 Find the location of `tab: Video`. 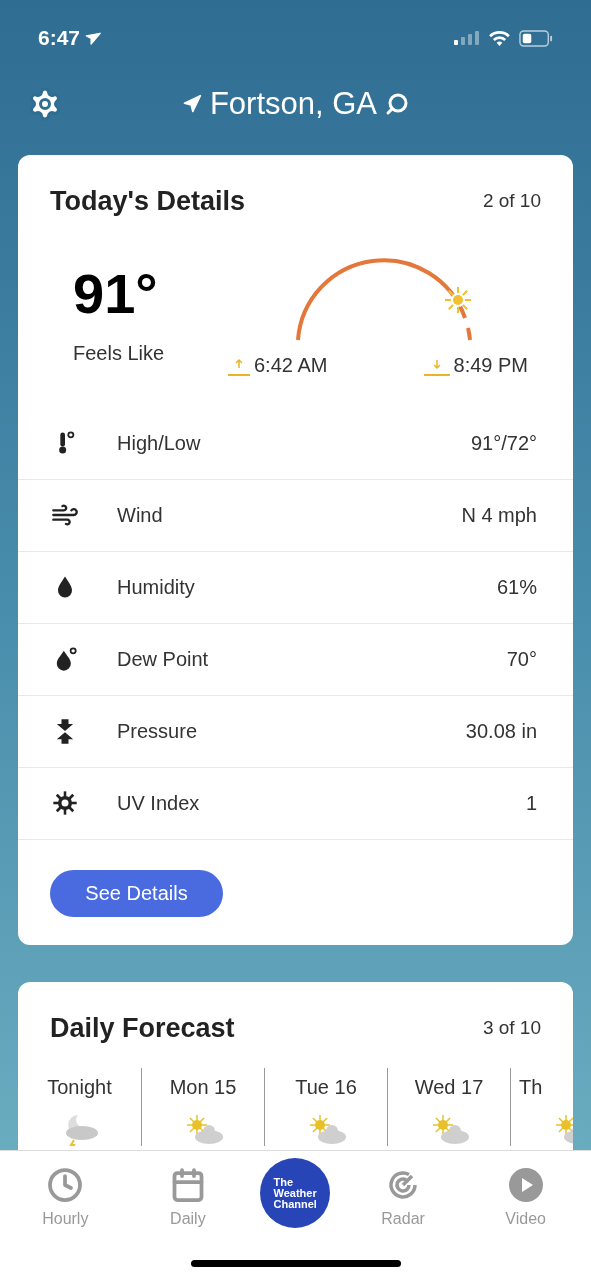

tab: Video is located at coordinates (525, 1193).